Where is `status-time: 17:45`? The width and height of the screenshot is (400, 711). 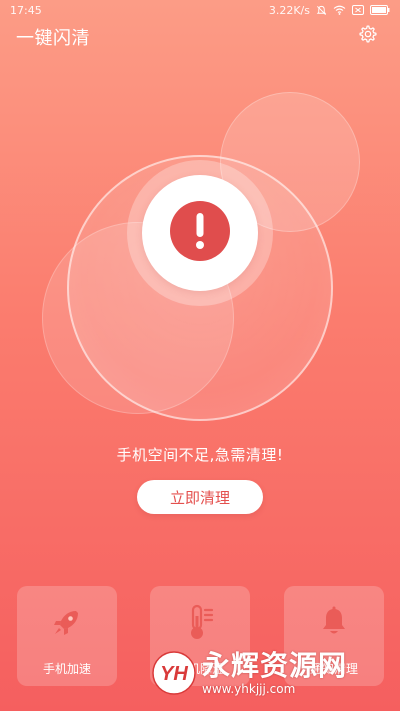
status-time: 17:45 is located at coordinates (26, 10).